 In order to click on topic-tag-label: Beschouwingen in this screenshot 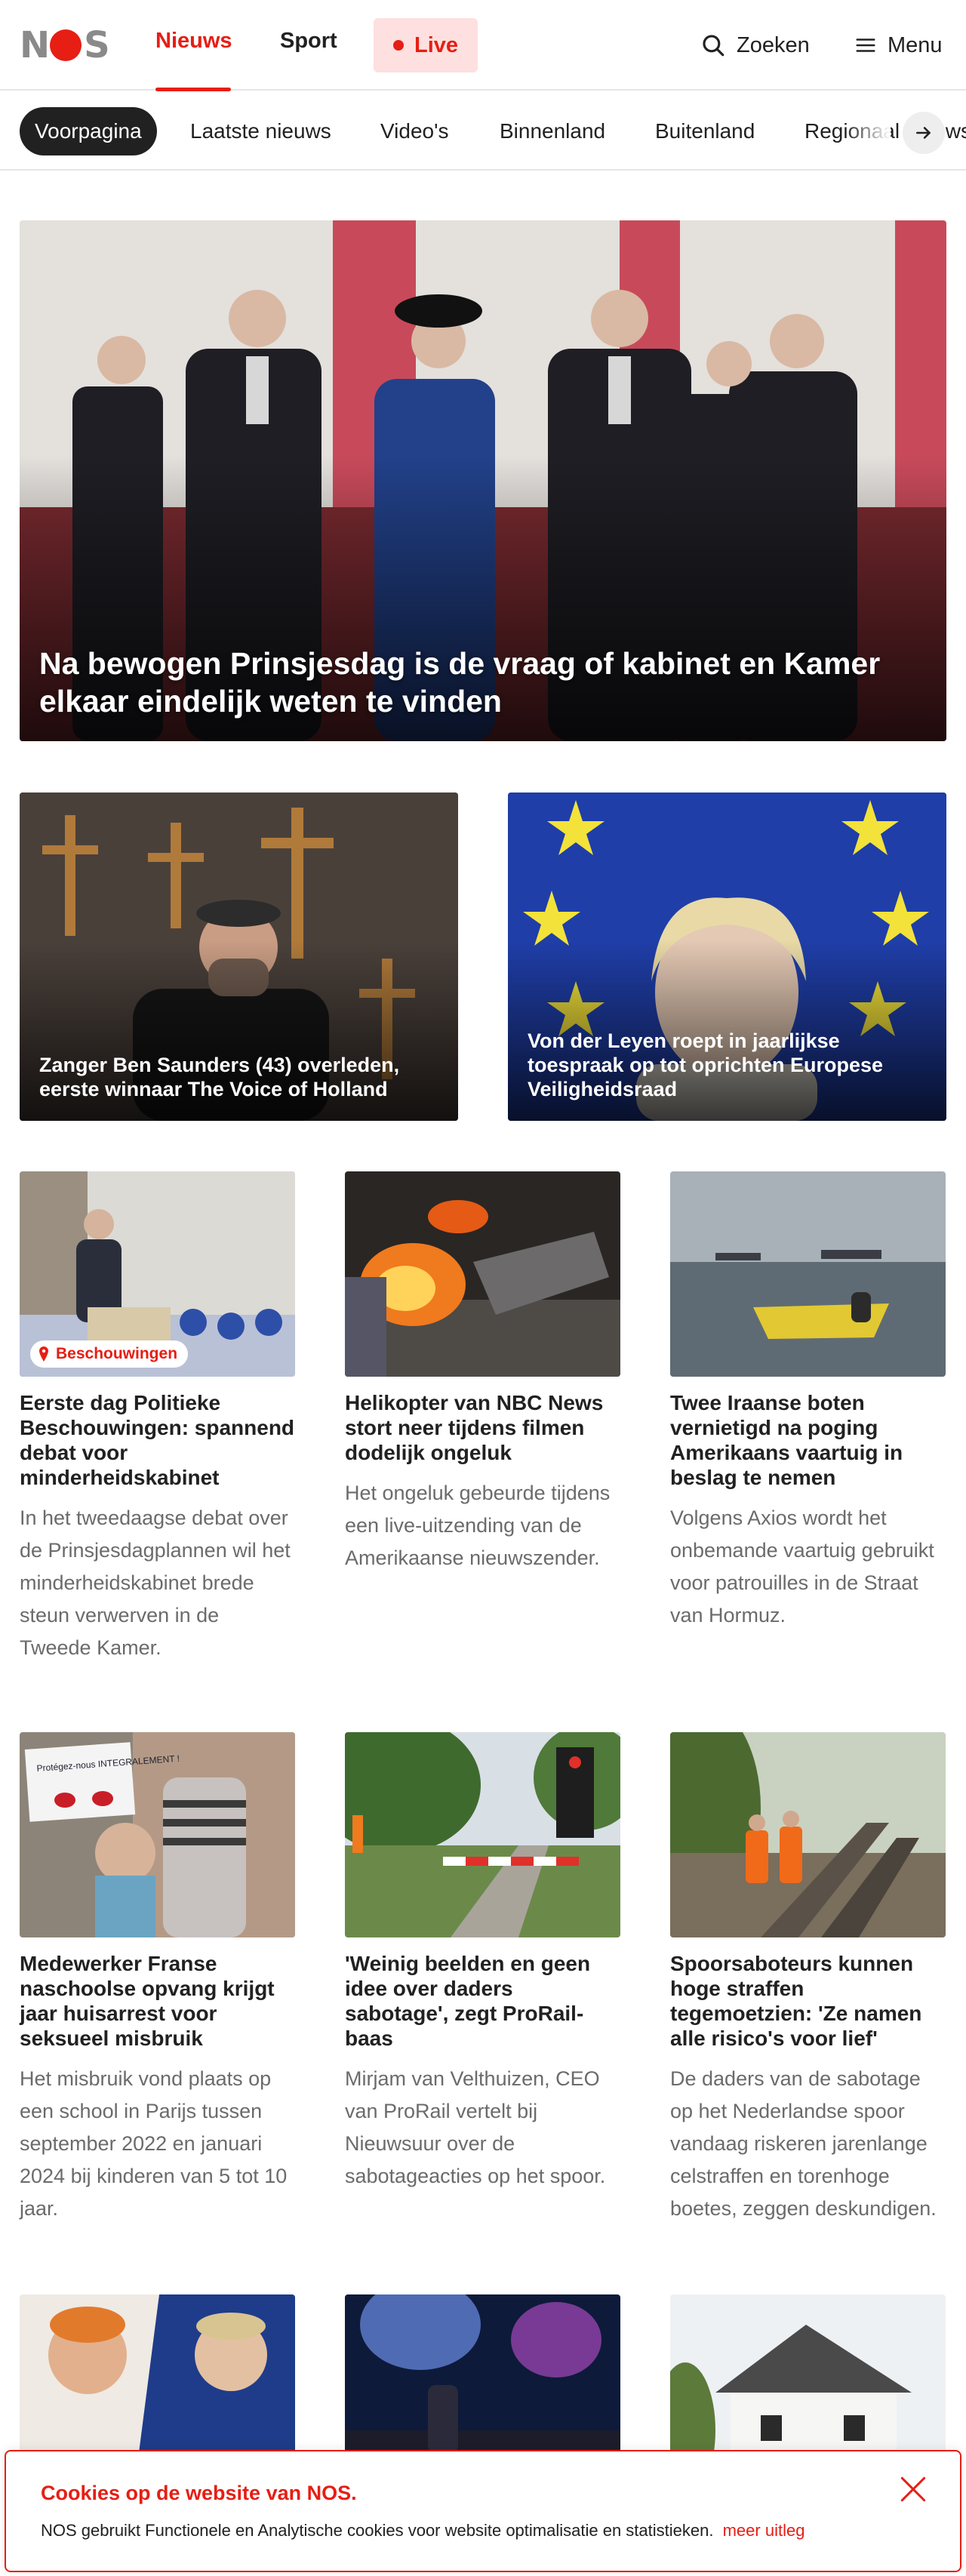, I will do `click(117, 1353)`.